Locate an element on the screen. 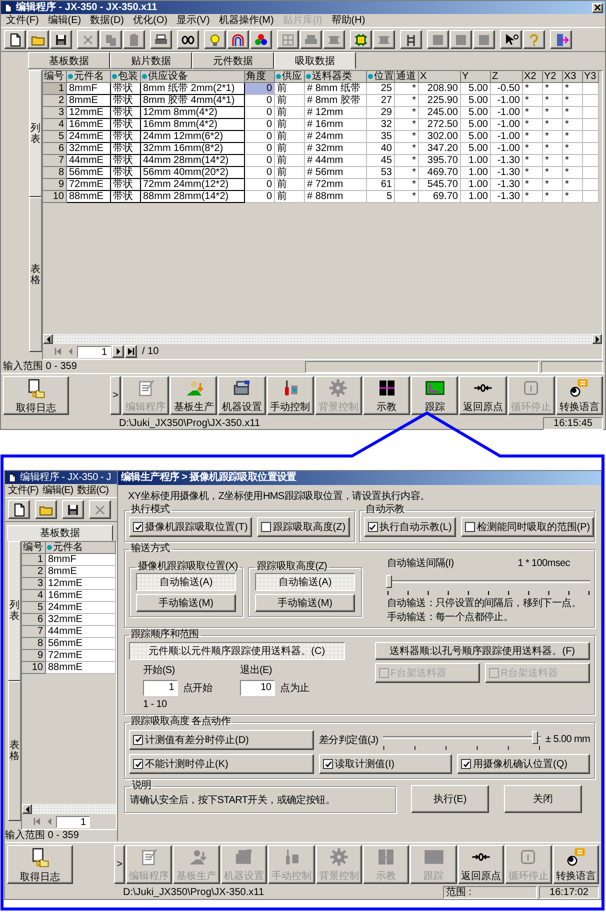 Image resolution: width=606 pixels, height=912 pixels. function-button: 示教 is located at coordinates (386, 395).